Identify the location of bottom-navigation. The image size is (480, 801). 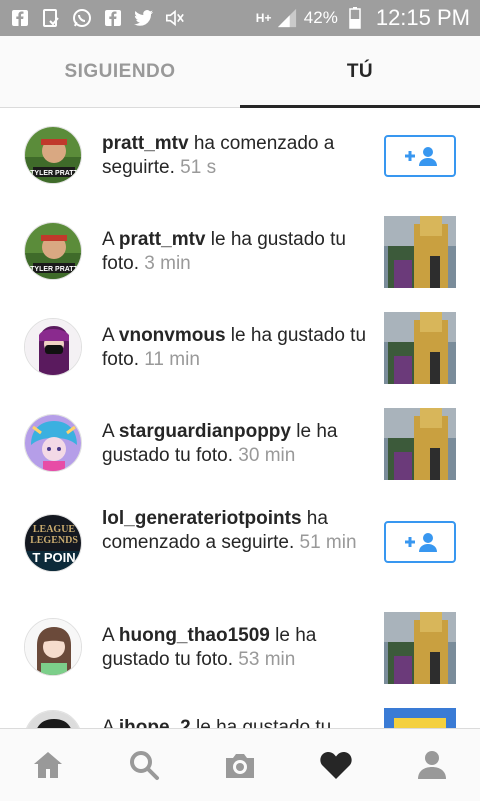
(240, 764).